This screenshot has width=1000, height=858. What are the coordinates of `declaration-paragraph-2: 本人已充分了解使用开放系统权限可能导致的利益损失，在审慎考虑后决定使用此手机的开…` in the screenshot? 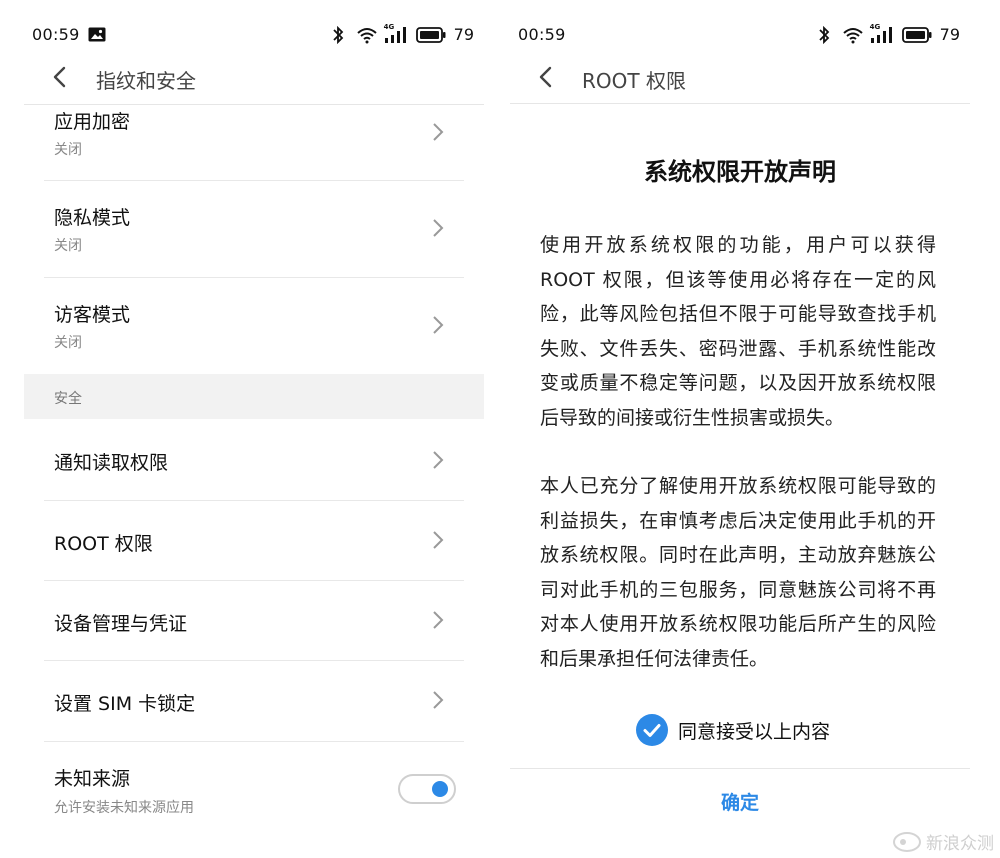 It's located at (738, 572).